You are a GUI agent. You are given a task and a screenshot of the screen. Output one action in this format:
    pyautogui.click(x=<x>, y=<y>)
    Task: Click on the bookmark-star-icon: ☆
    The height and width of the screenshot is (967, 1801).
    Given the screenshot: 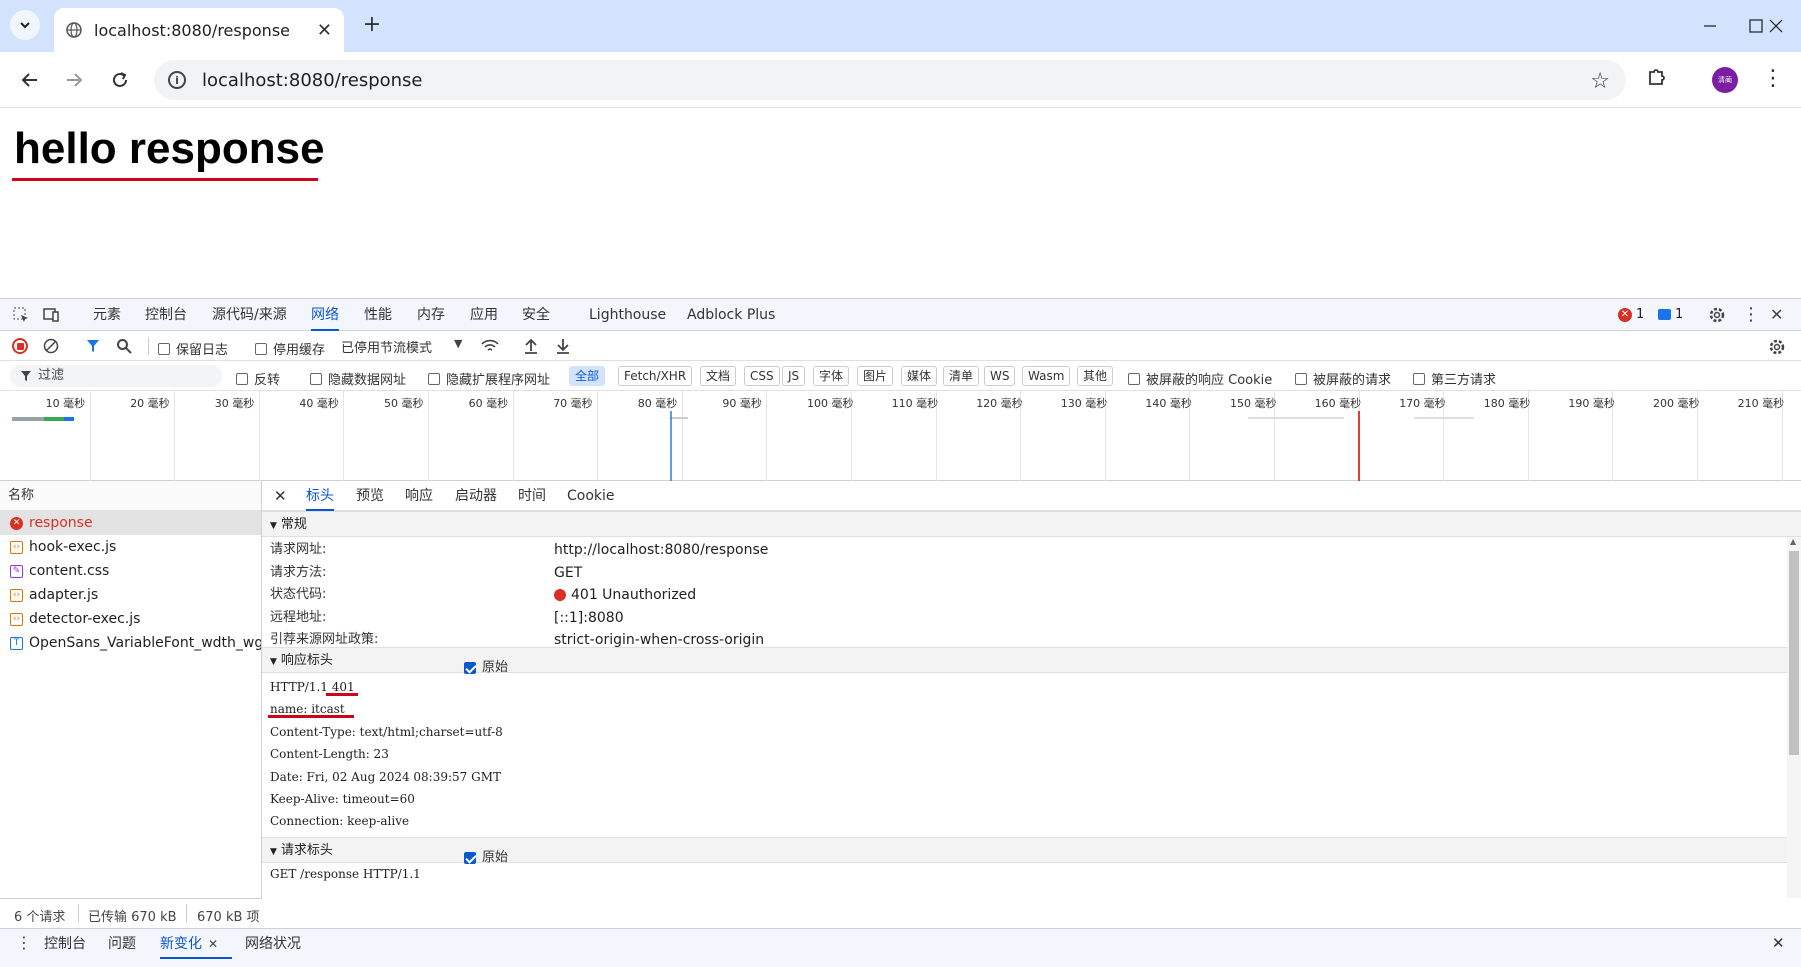 What is the action you would take?
    pyautogui.click(x=1600, y=81)
    